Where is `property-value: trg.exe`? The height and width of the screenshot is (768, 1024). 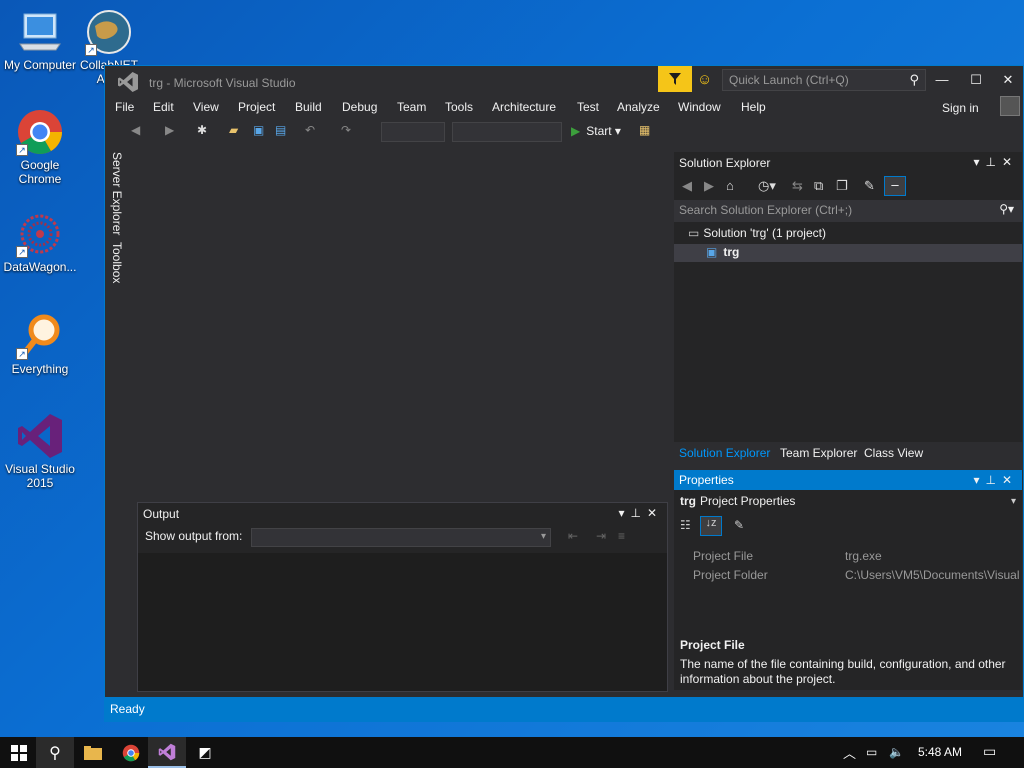 property-value: trg.exe is located at coordinates (863, 556).